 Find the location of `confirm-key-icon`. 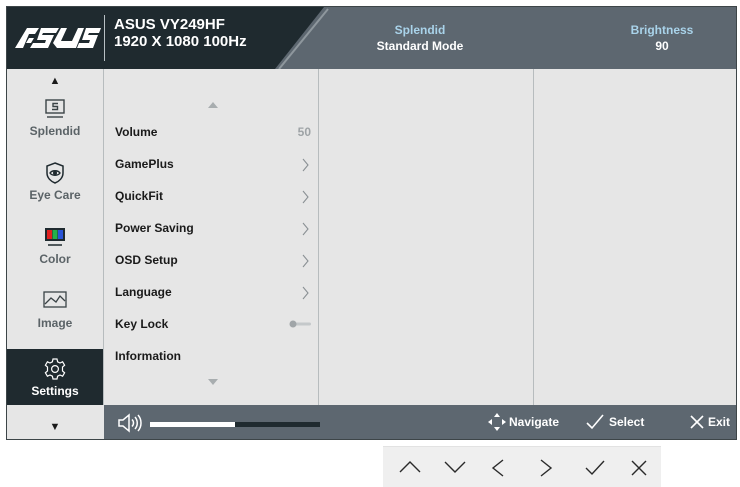

confirm-key-icon is located at coordinates (595, 468).